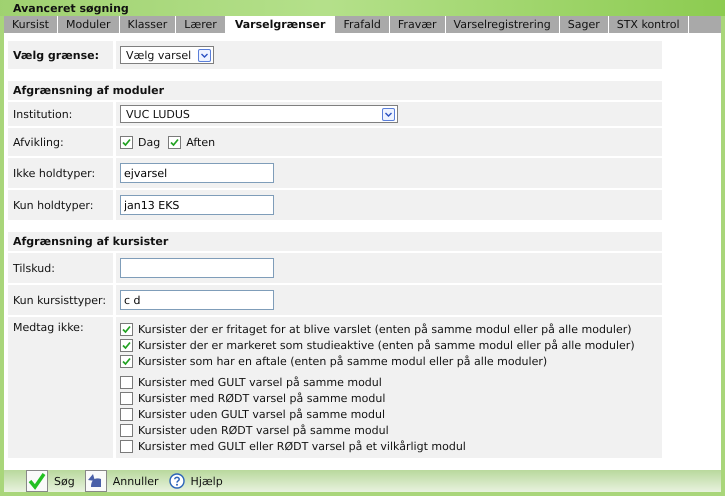 The width and height of the screenshot is (725, 496). I want to click on checkbox-label: Kursister som har en aftale (enten på samme modul eller på alle moduler), so click(343, 361).